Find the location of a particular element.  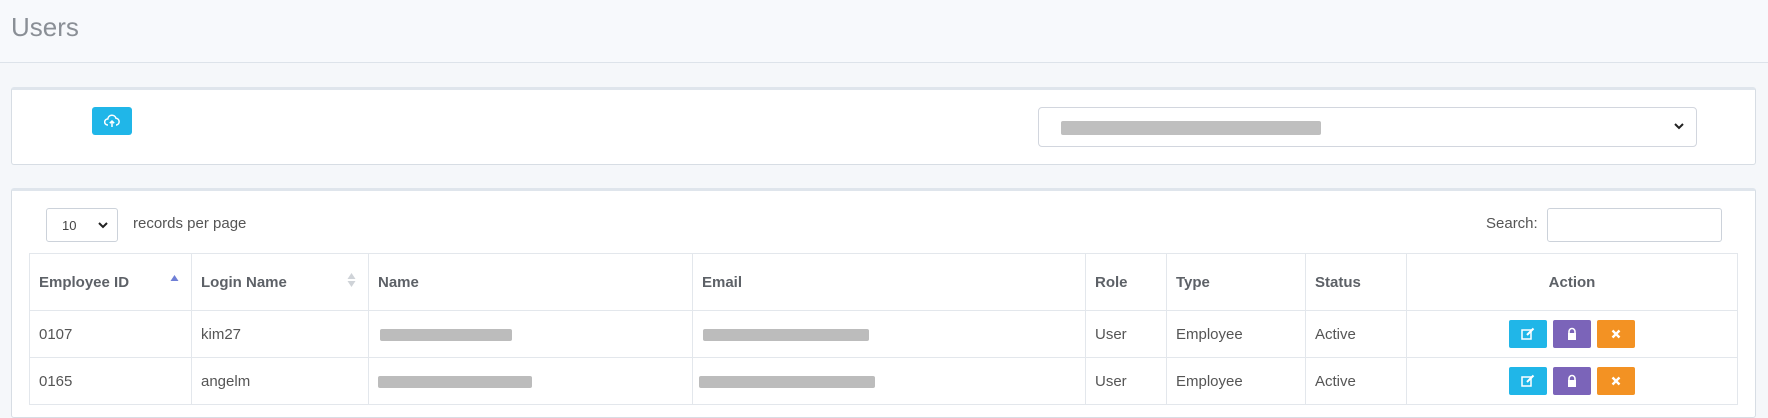

page-title: Users is located at coordinates (45, 27).